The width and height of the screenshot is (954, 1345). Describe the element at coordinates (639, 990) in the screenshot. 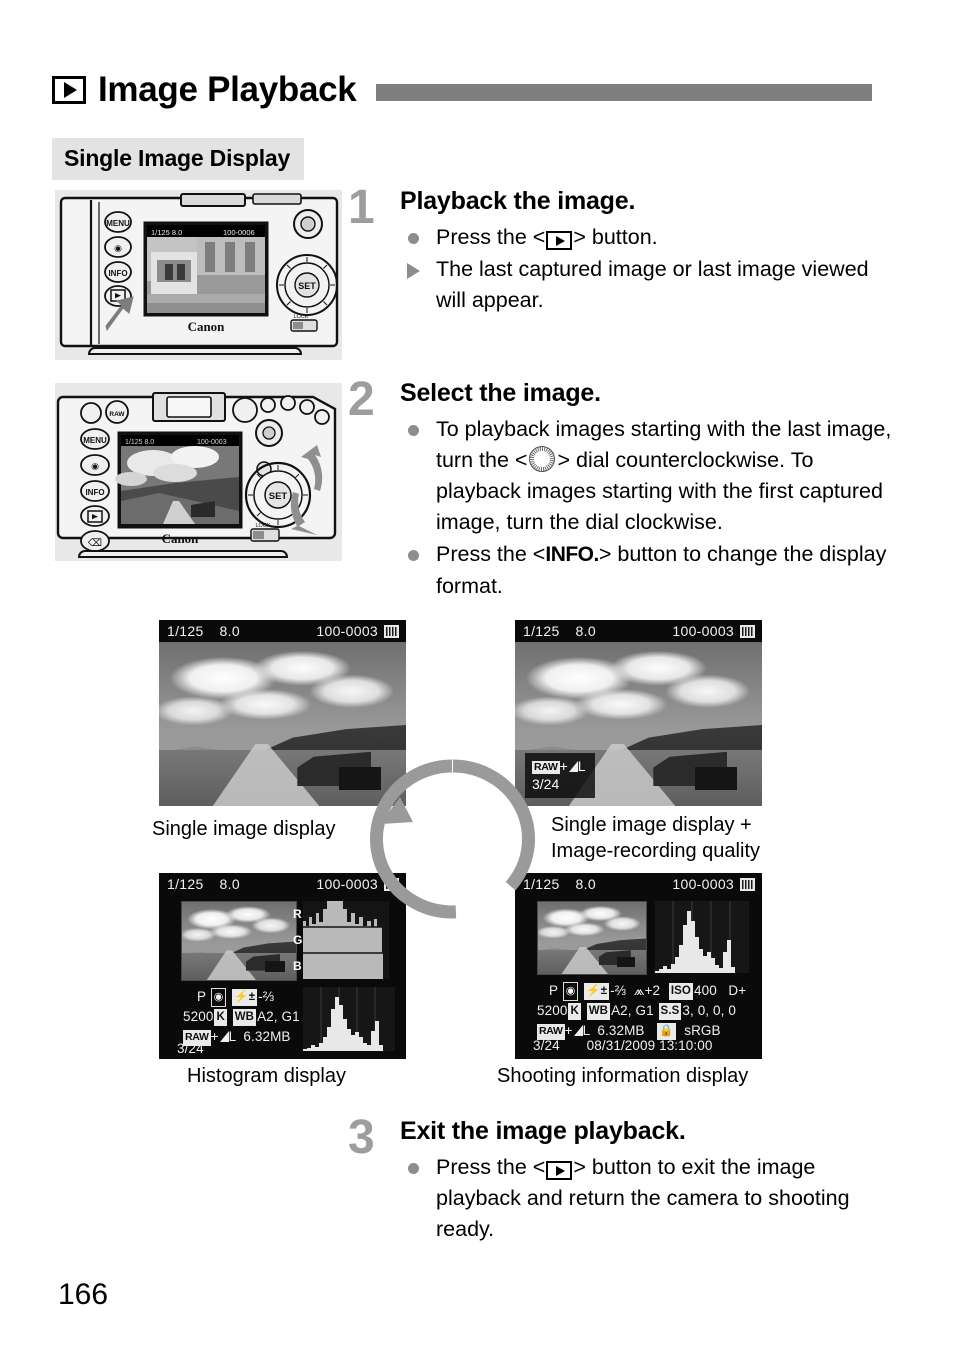

I see `ae-bracket-icon: ⩕` at that location.